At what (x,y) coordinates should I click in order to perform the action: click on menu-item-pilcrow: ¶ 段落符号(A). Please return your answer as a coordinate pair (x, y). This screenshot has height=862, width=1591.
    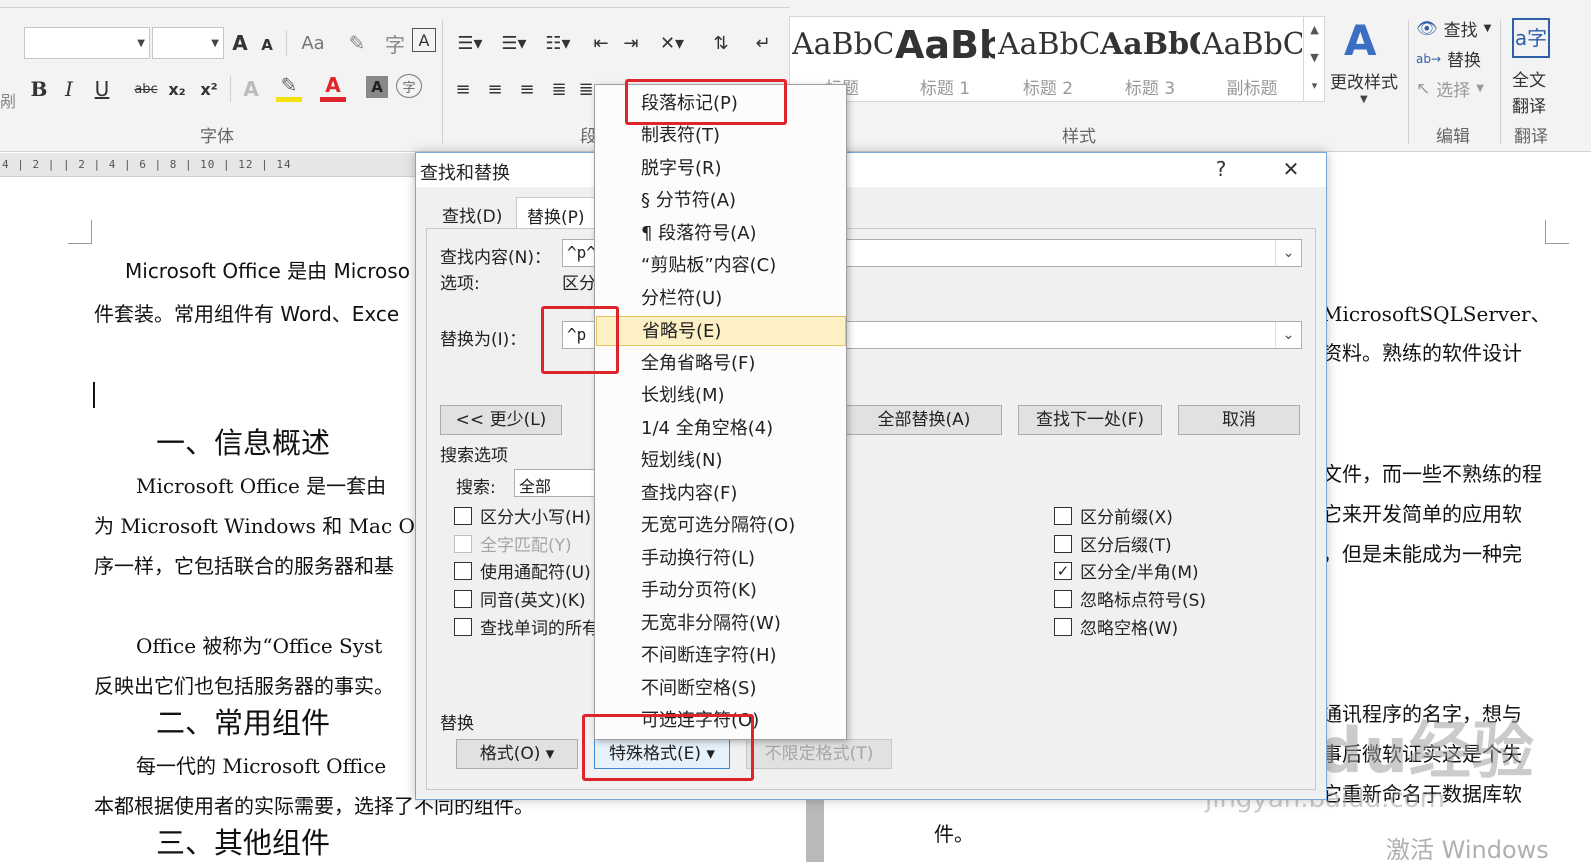
    Looking at the image, I should click on (721, 234).